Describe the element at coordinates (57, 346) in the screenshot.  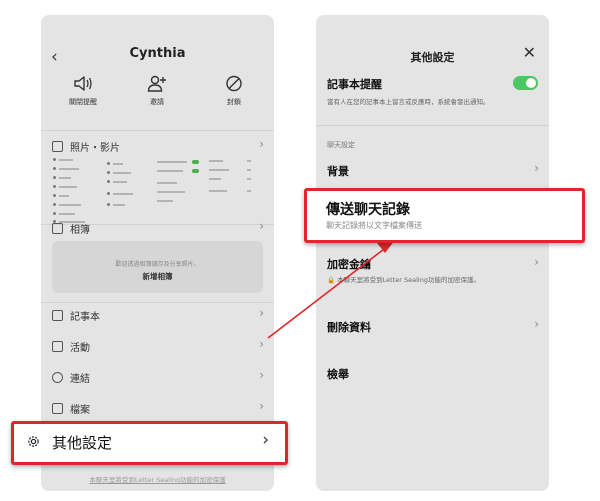
I see `calendar-check-icon` at that location.